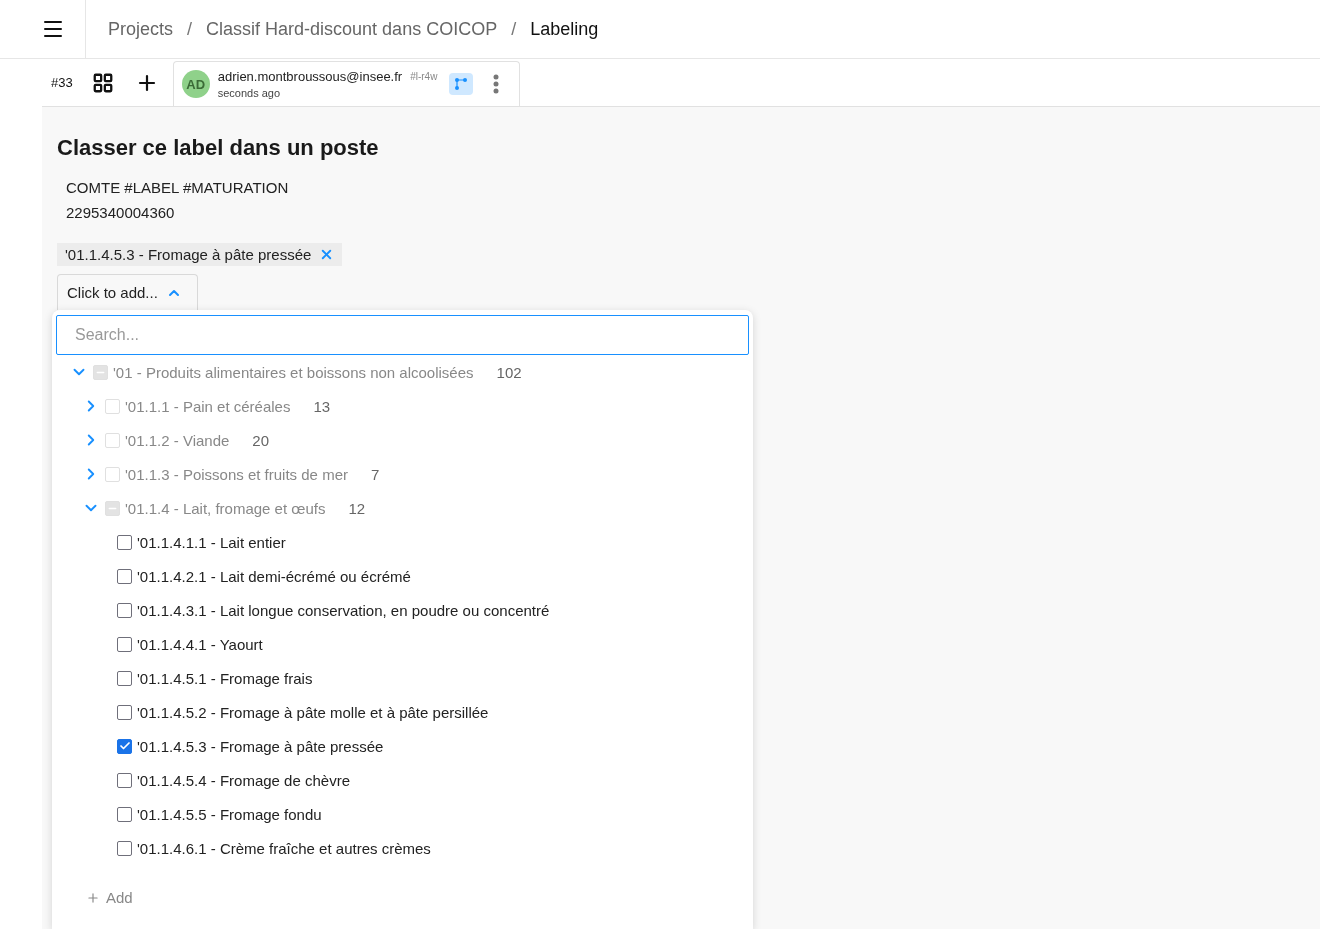 The width and height of the screenshot is (1320, 929). What do you see at coordinates (284, 848) in the screenshot?
I see `option-label: '01.1.4.6.1 - Crème fraîche et autres crèmes` at bounding box center [284, 848].